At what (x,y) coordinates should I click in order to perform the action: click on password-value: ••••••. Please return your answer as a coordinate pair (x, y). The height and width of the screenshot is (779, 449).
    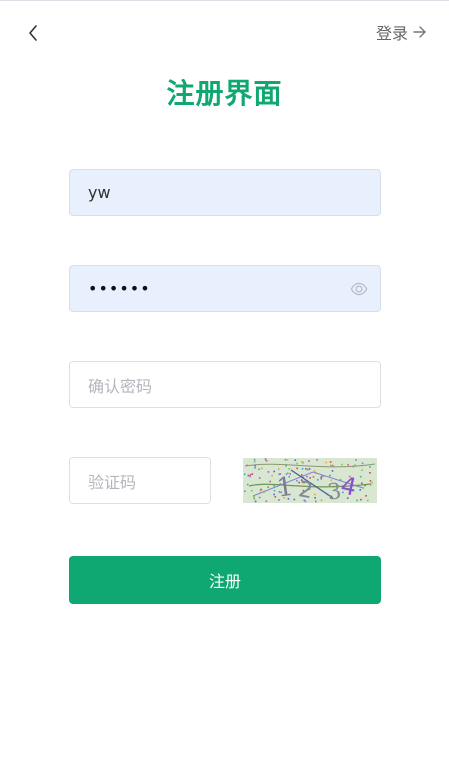
    Looking at the image, I should click on (119, 288).